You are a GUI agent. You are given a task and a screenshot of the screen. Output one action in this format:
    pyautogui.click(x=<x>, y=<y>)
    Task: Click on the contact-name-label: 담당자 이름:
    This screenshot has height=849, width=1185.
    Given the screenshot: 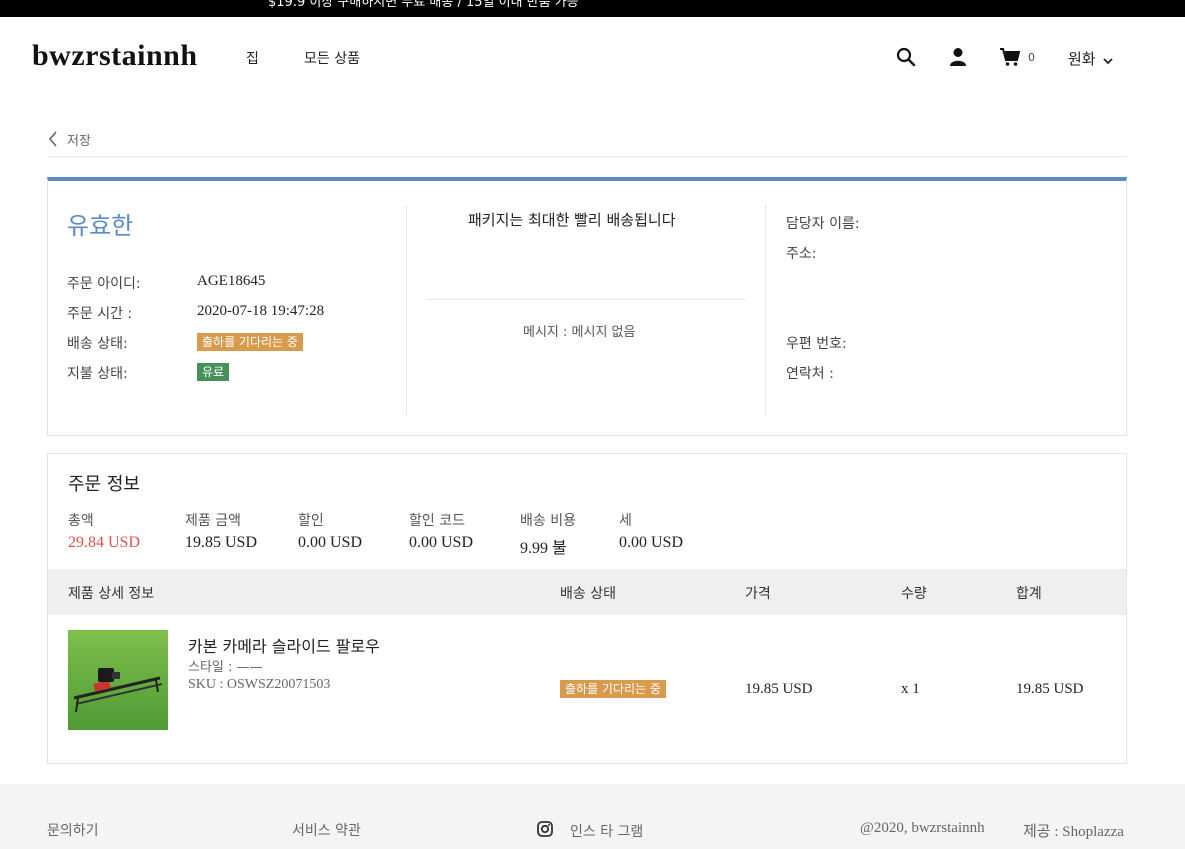 What is the action you would take?
    pyautogui.click(x=823, y=224)
    